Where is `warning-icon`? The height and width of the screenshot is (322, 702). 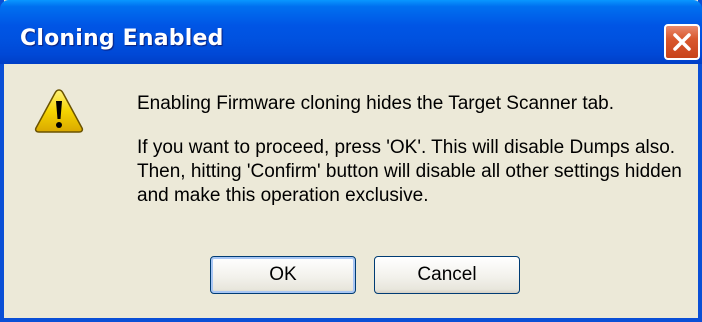 warning-icon is located at coordinates (59, 111).